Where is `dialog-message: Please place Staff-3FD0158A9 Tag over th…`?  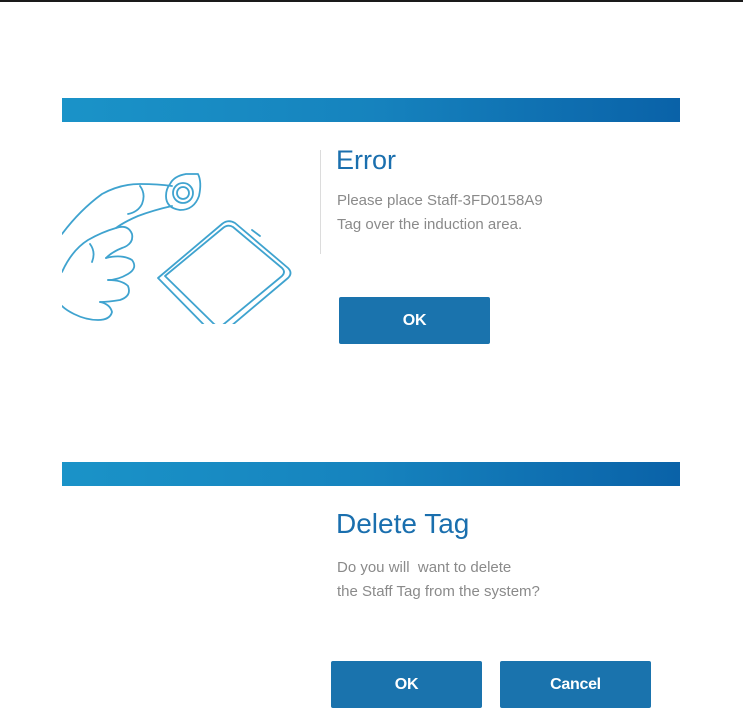
dialog-message: Please place Staff-3FD0158A9 Tag over th… is located at coordinates (497, 213).